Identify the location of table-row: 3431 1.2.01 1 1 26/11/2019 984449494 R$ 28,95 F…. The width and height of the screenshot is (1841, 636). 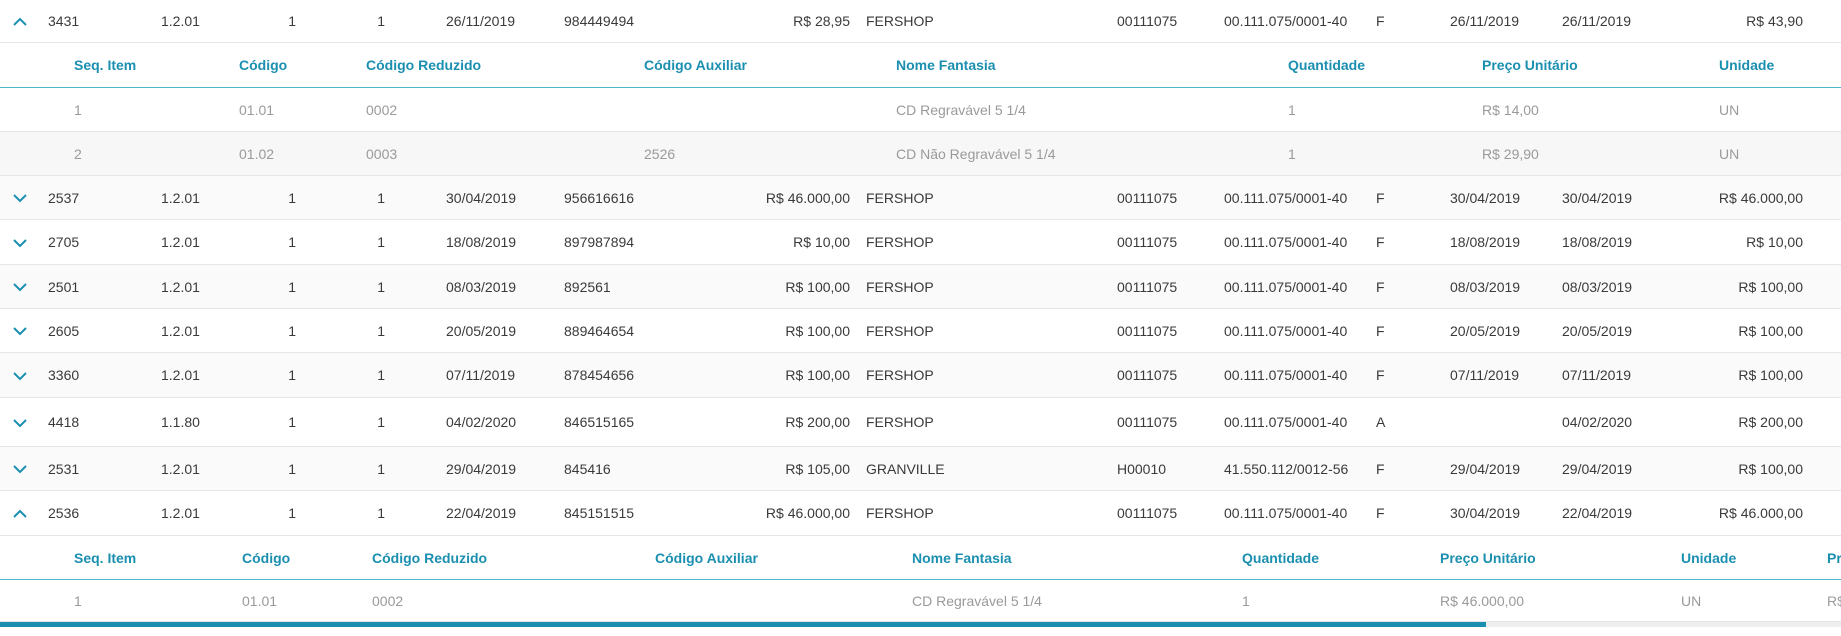
(920, 21).